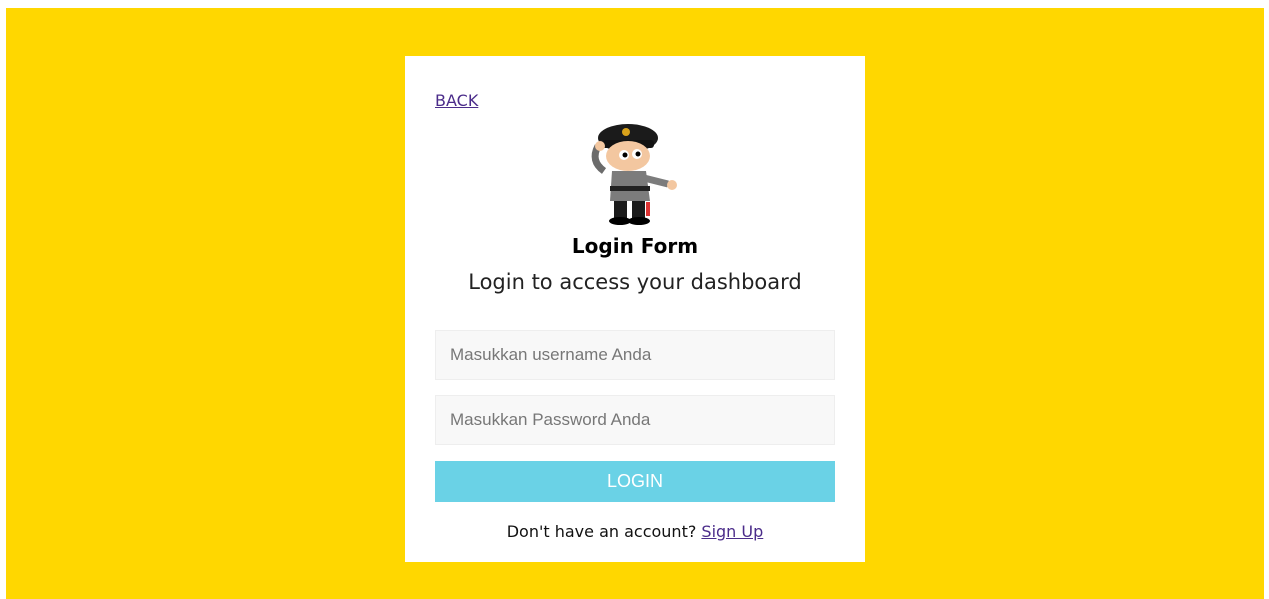 The height and width of the screenshot is (599, 1269). Describe the element at coordinates (635, 246) in the screenshot. I see `form-title: Login Form` at that location.